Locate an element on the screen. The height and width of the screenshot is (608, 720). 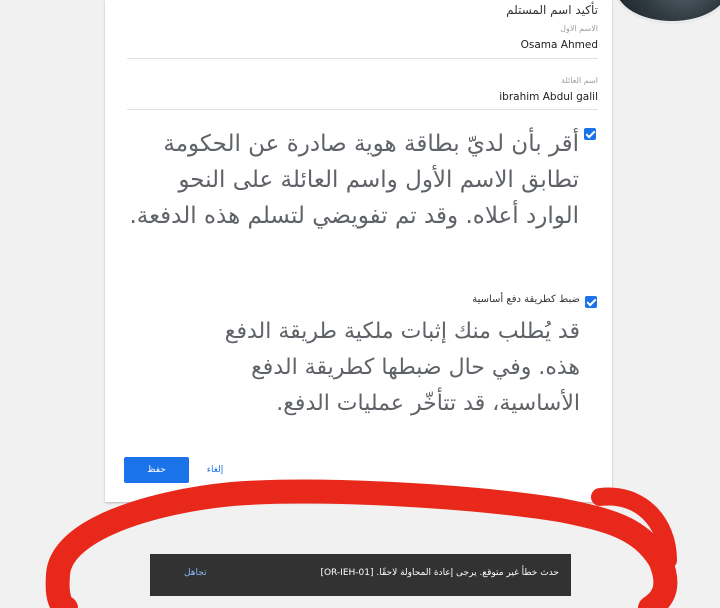
first-name-label: الاسم الاول is located at coordinates (579, 28).